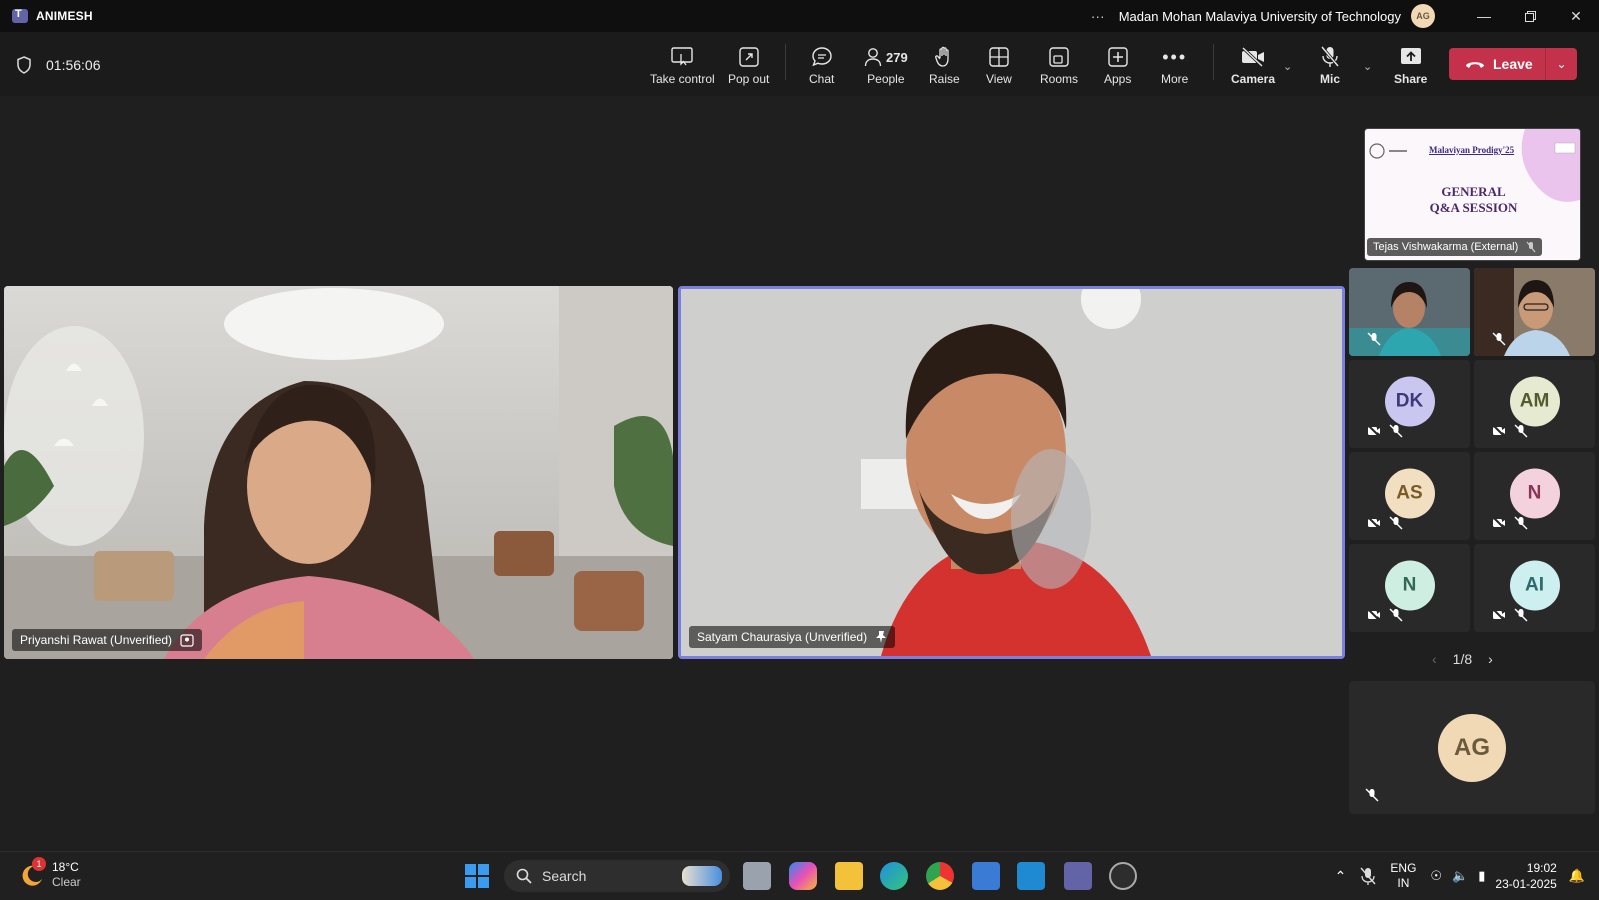 Image resolution: width=1599 pixels, height=900 pixels. I want to click on rooms-label: Rooms, so click(1059, 79).